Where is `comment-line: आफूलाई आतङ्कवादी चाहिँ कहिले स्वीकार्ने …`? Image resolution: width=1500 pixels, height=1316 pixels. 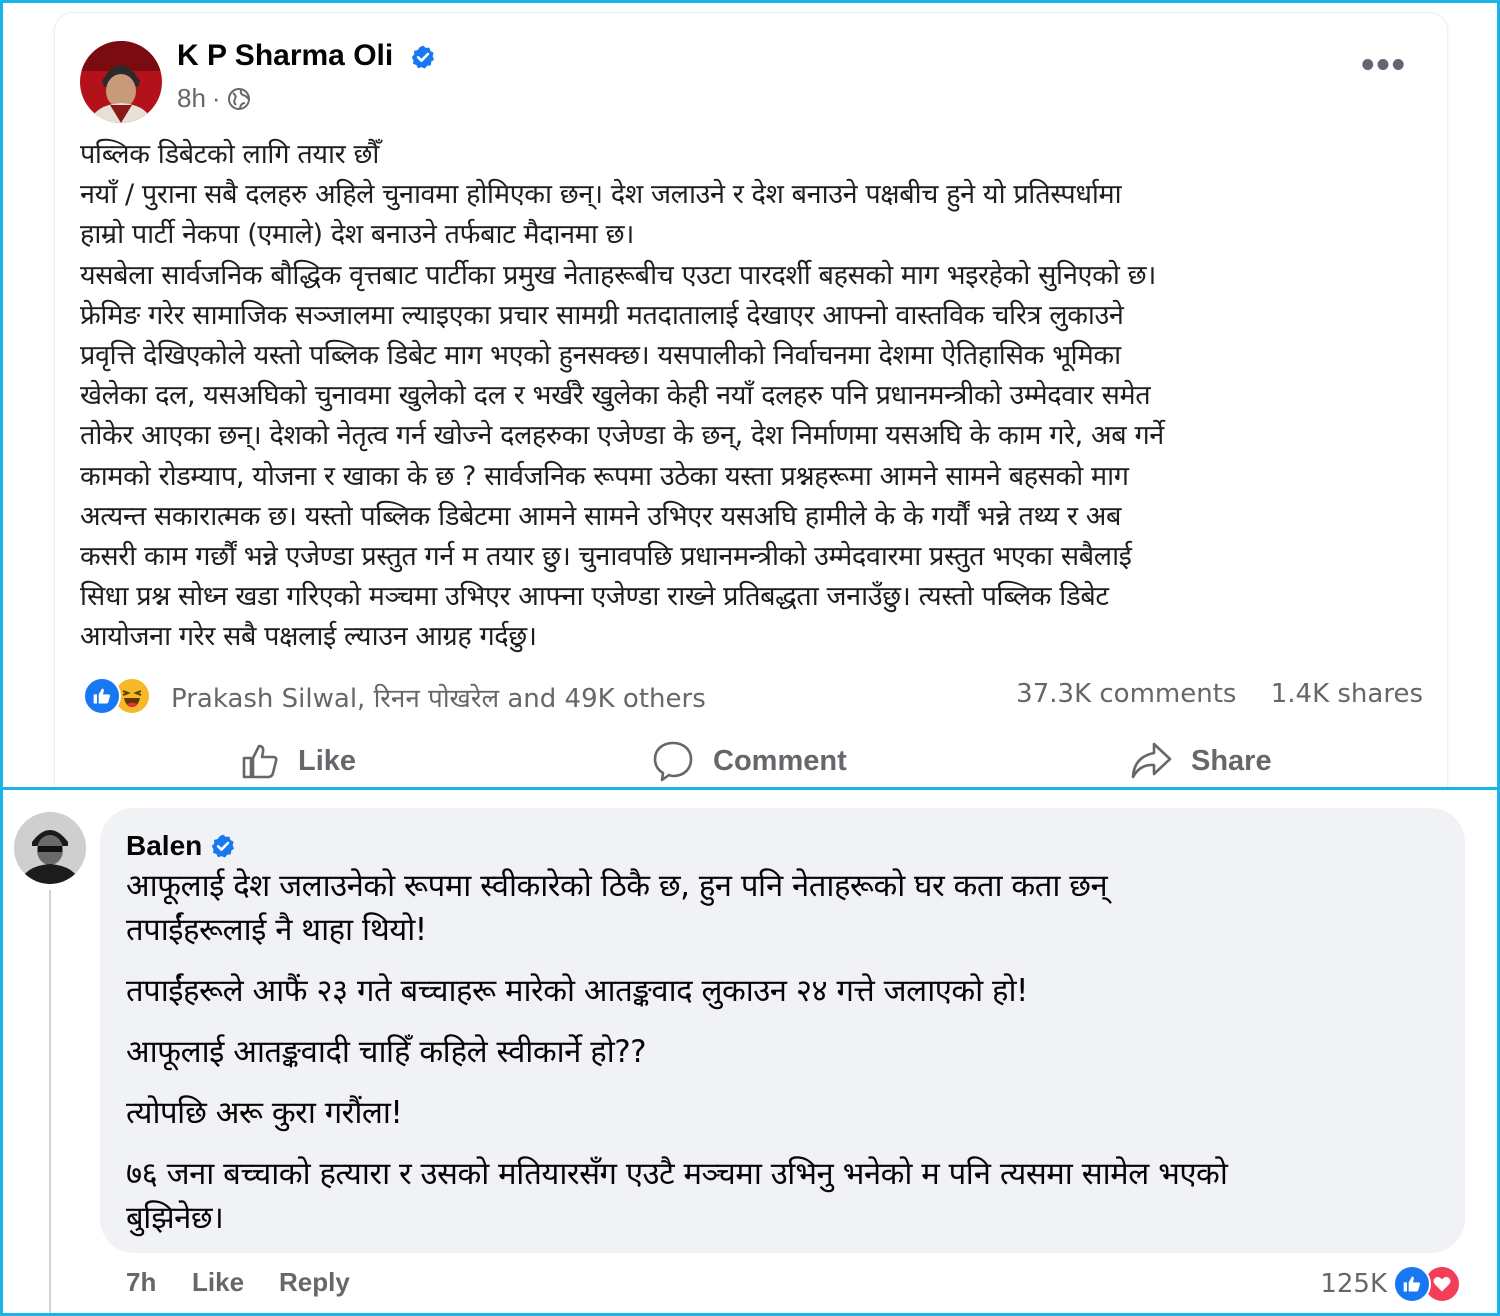 comment-line: आफूलाई आतङ्कवादी चाहिँ कहिले स्वीकार्ने … is located at coordinates (386, 1052).